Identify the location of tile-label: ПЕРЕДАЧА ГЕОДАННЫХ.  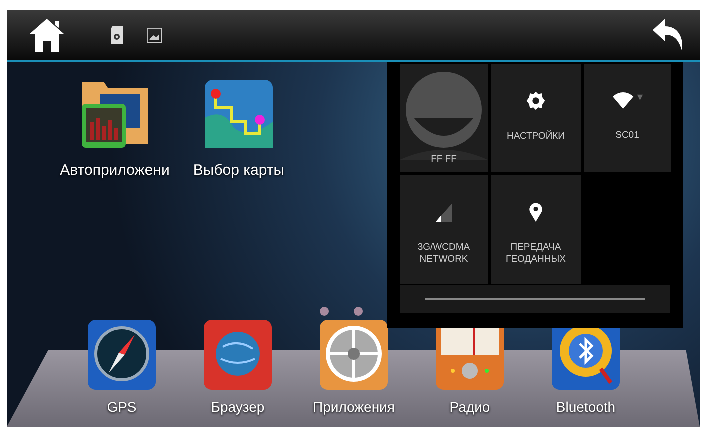
(536, 254).